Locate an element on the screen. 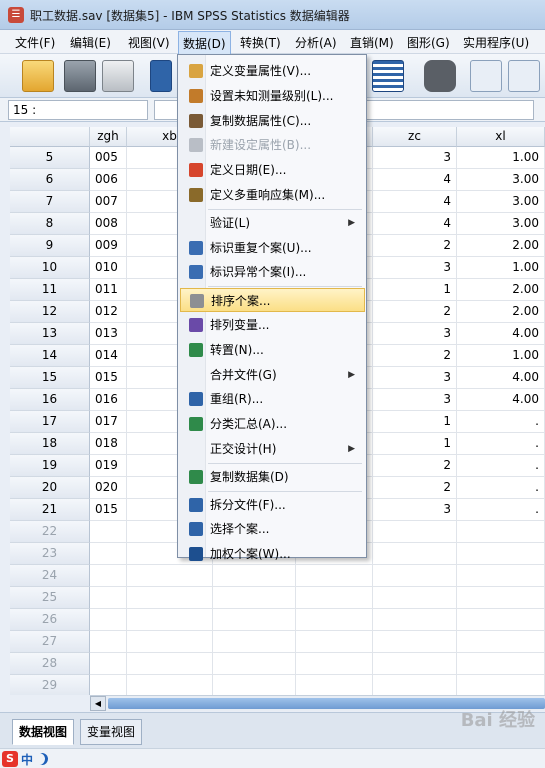  cell-reference-field: 15 : is located at coordinates (78, 110).